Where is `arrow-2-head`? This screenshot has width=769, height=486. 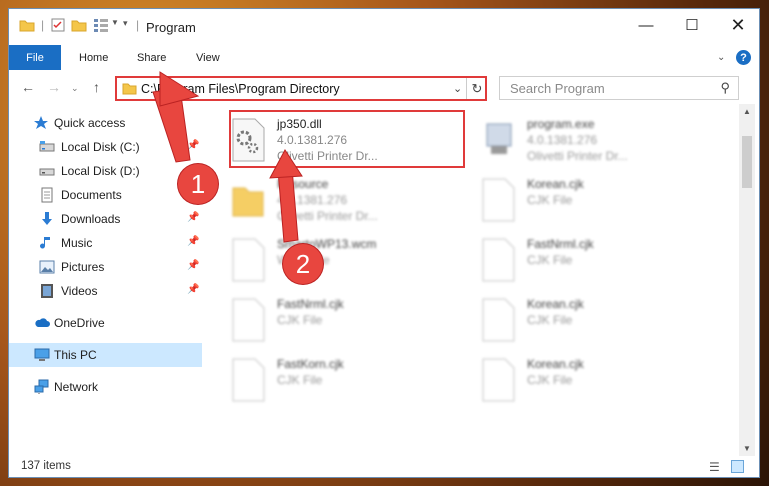
arrow-2-head is located at coordinates (286, 164).